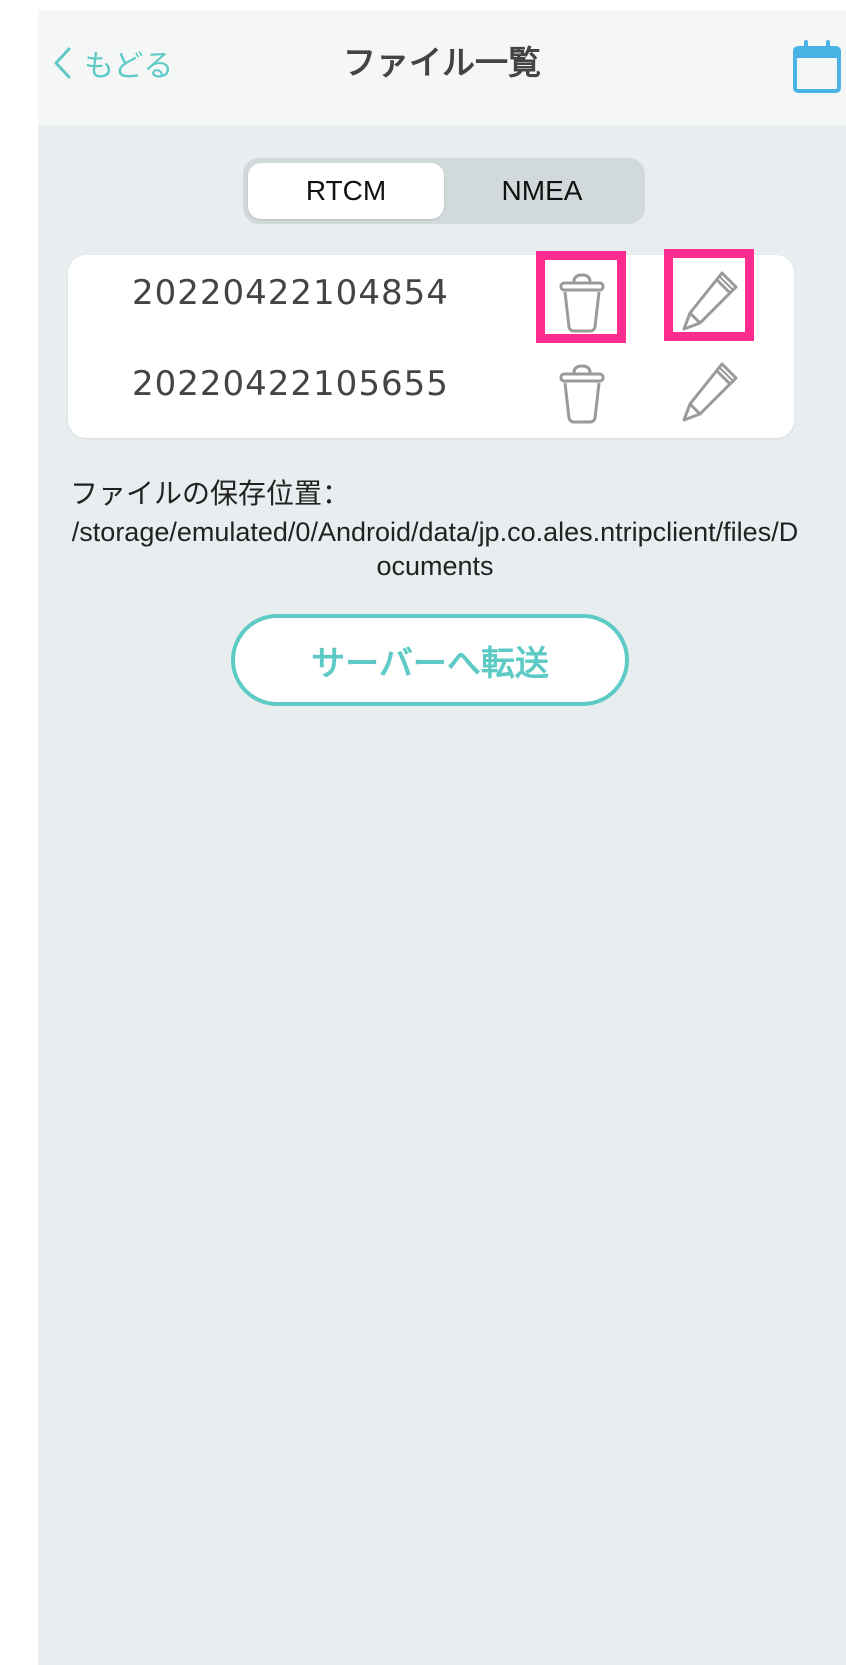 This screenshot has width=846, height=1665. I want to click on file-list: 20220422104854 20220422105655, so click(431, 343).